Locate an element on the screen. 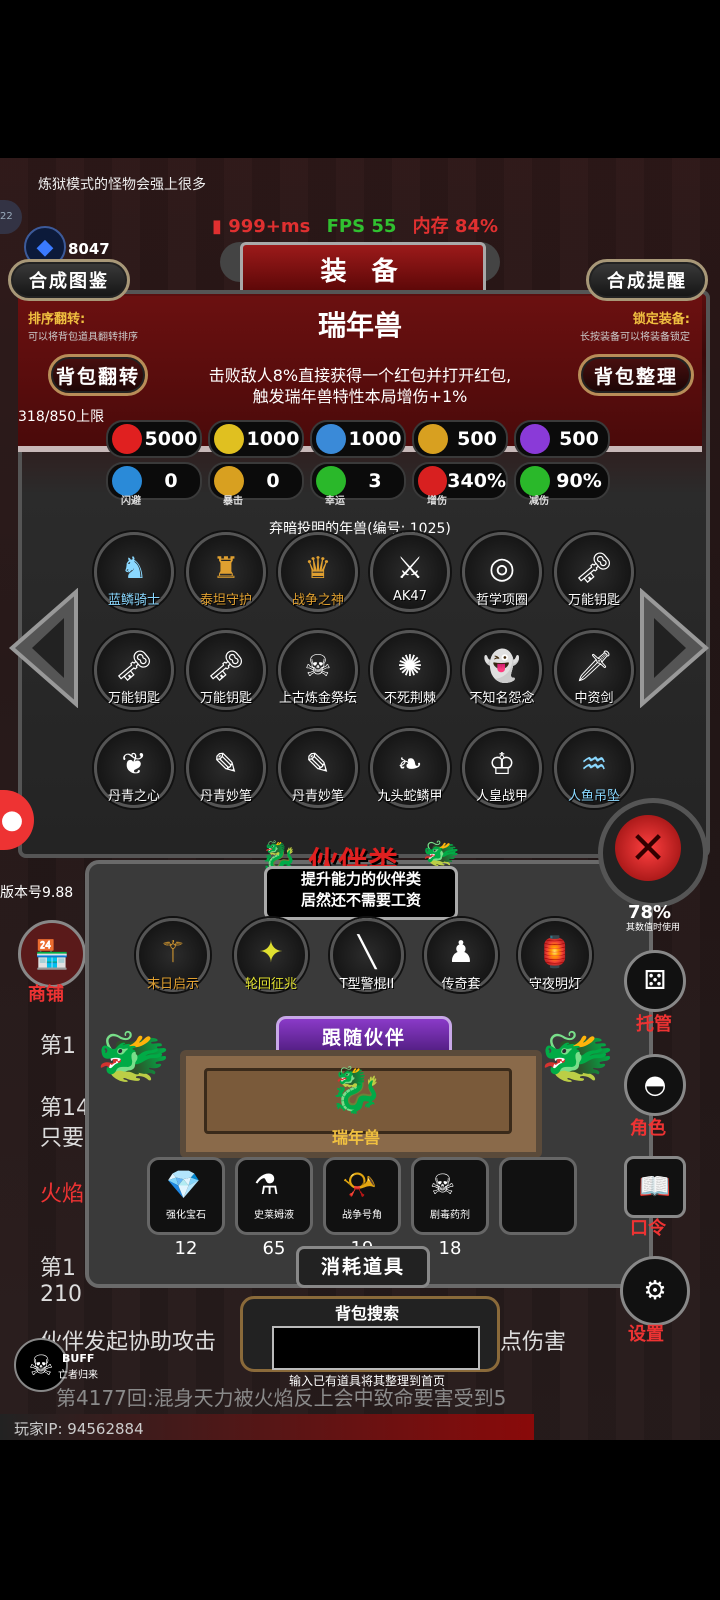  consumable-name: 战争号角 is located at coordinates (362, 1215).